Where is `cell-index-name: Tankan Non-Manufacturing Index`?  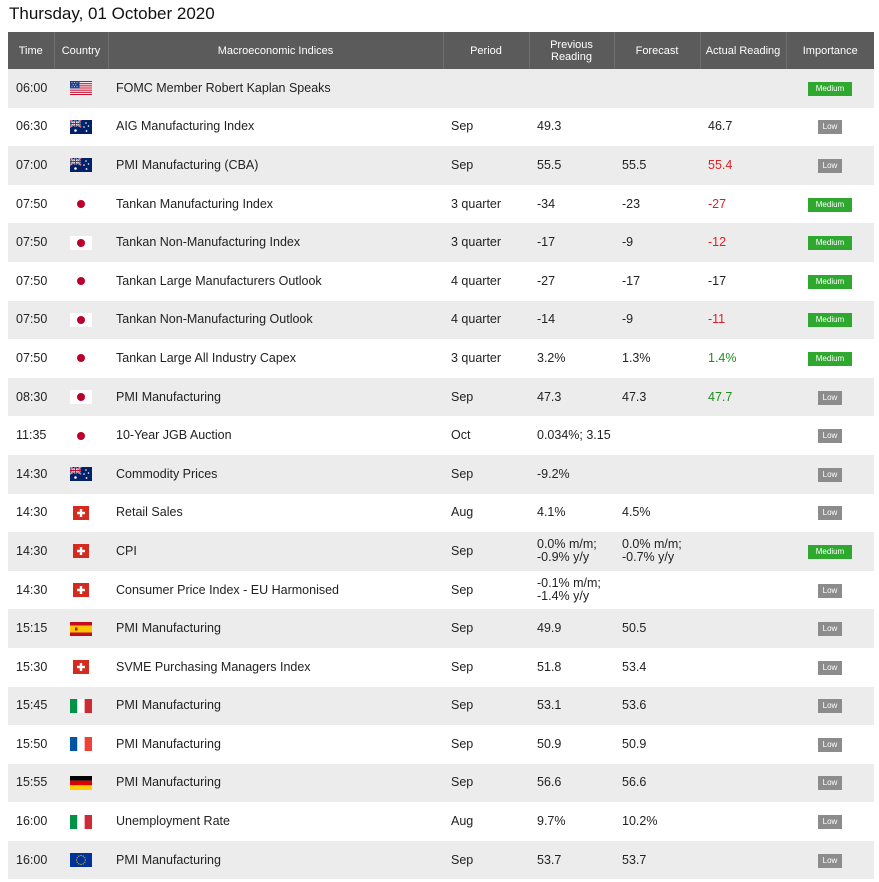
cell-index-name: Tankan Non-Manufacturing Index is located at coordinates (275, 242).